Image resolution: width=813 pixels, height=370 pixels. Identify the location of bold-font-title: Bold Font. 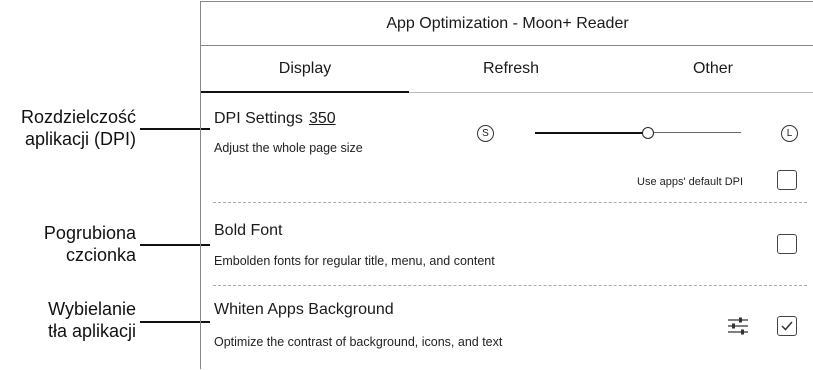
(248, 230).